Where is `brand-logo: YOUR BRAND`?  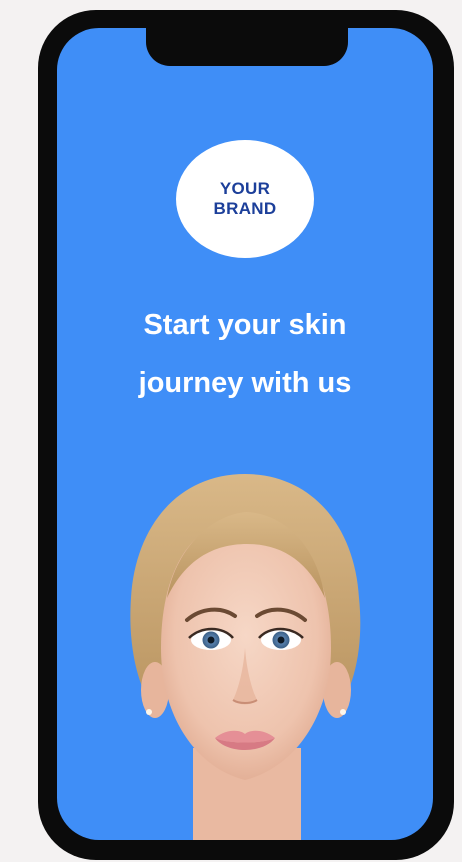
brand-logo: YOUR BRAND is located at coordinates (245, 199).